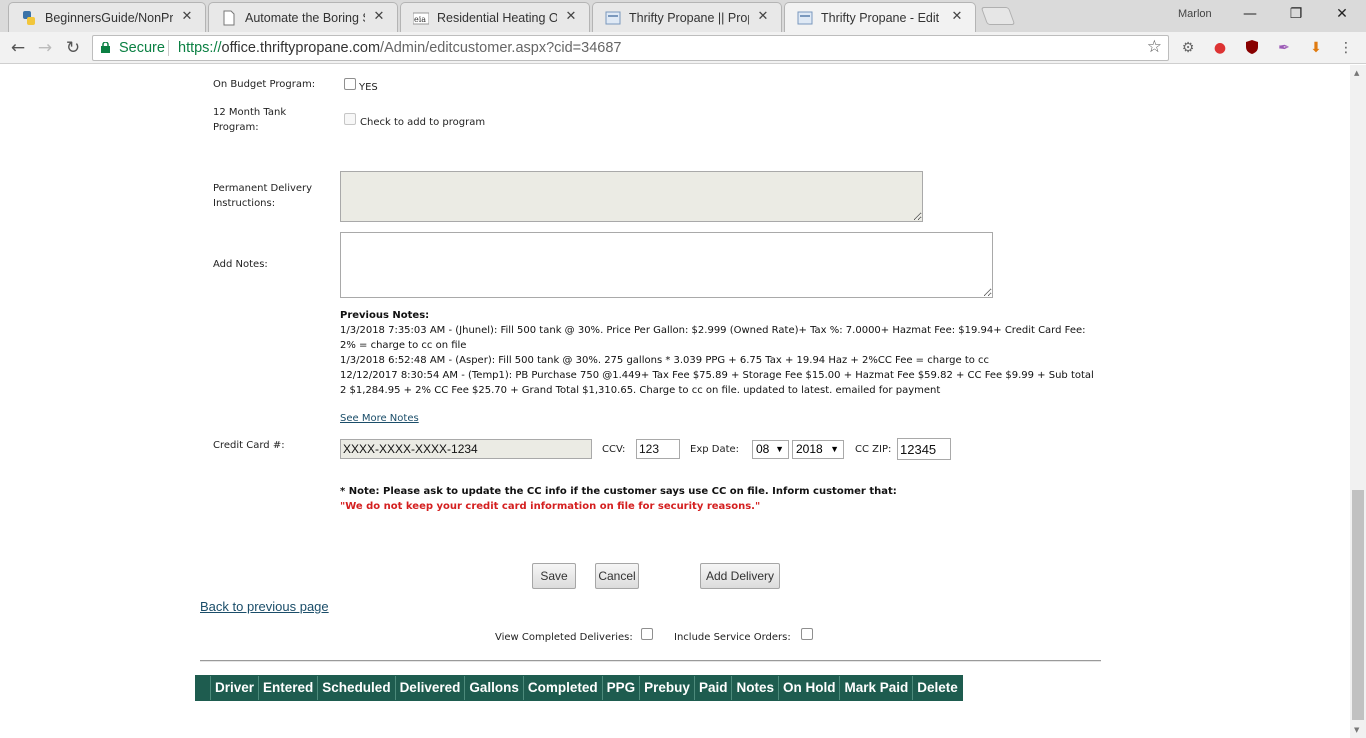  I want to click on secure-label: Secure, so click(142, 48).